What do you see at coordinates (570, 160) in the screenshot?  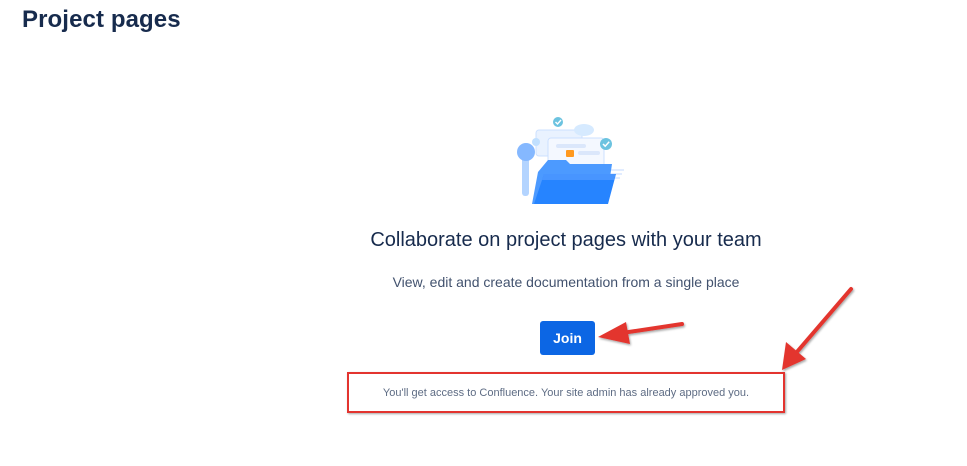 I see `documents-folder-illustration-icon` at bounding box center [570, 160].